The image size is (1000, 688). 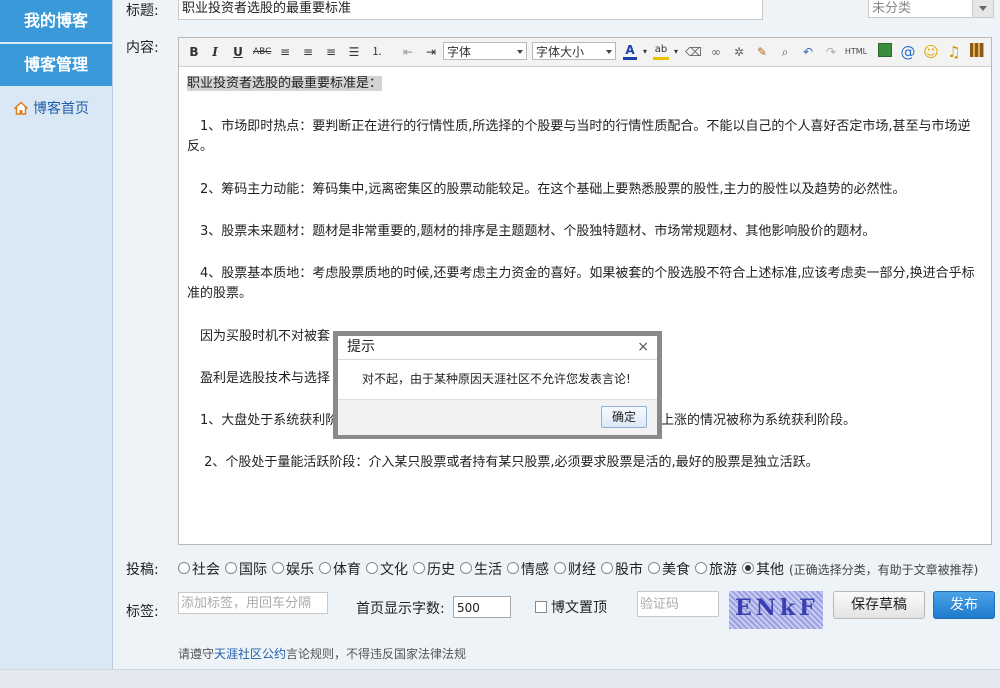 I want to click on radio-label: 体育, so click(x=347, y=570).